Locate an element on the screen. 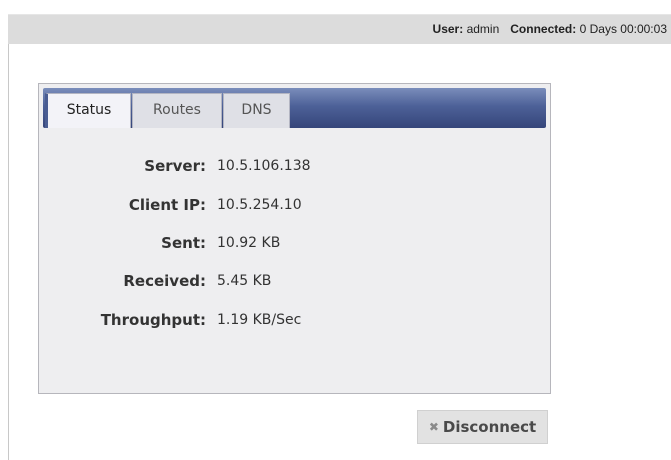 The height and width of the screenshot is (460, 671). server-label: Server: is located at coordinates (175, 166).